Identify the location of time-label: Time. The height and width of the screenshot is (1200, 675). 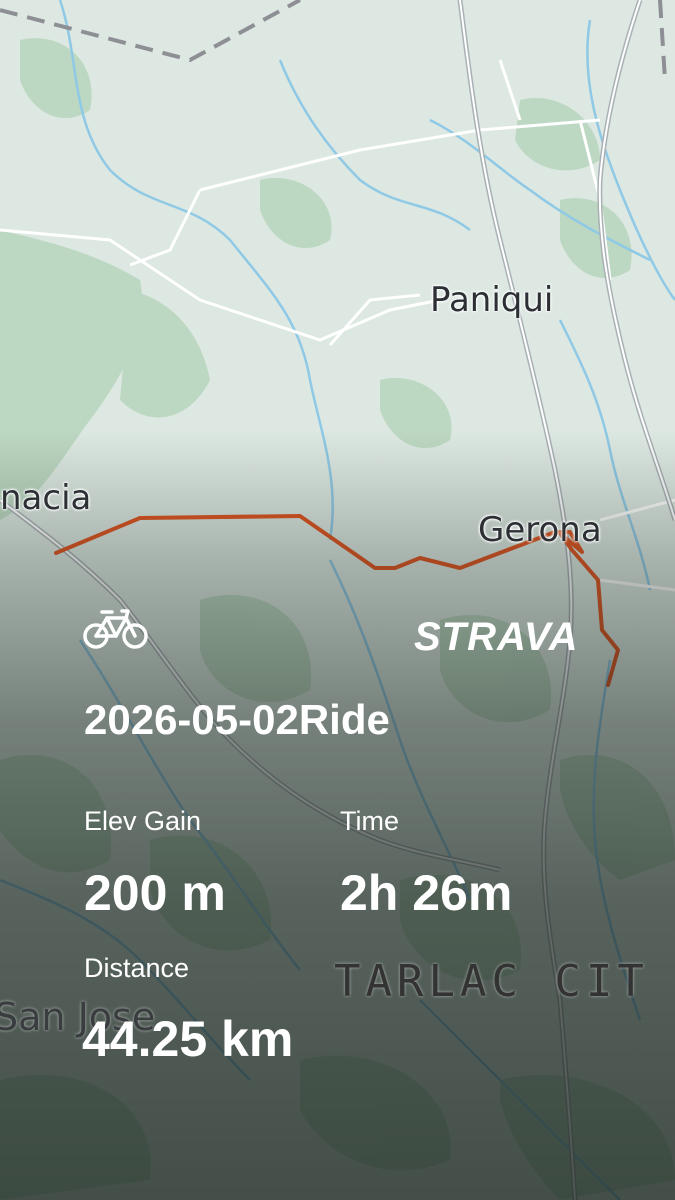
(369, 821).